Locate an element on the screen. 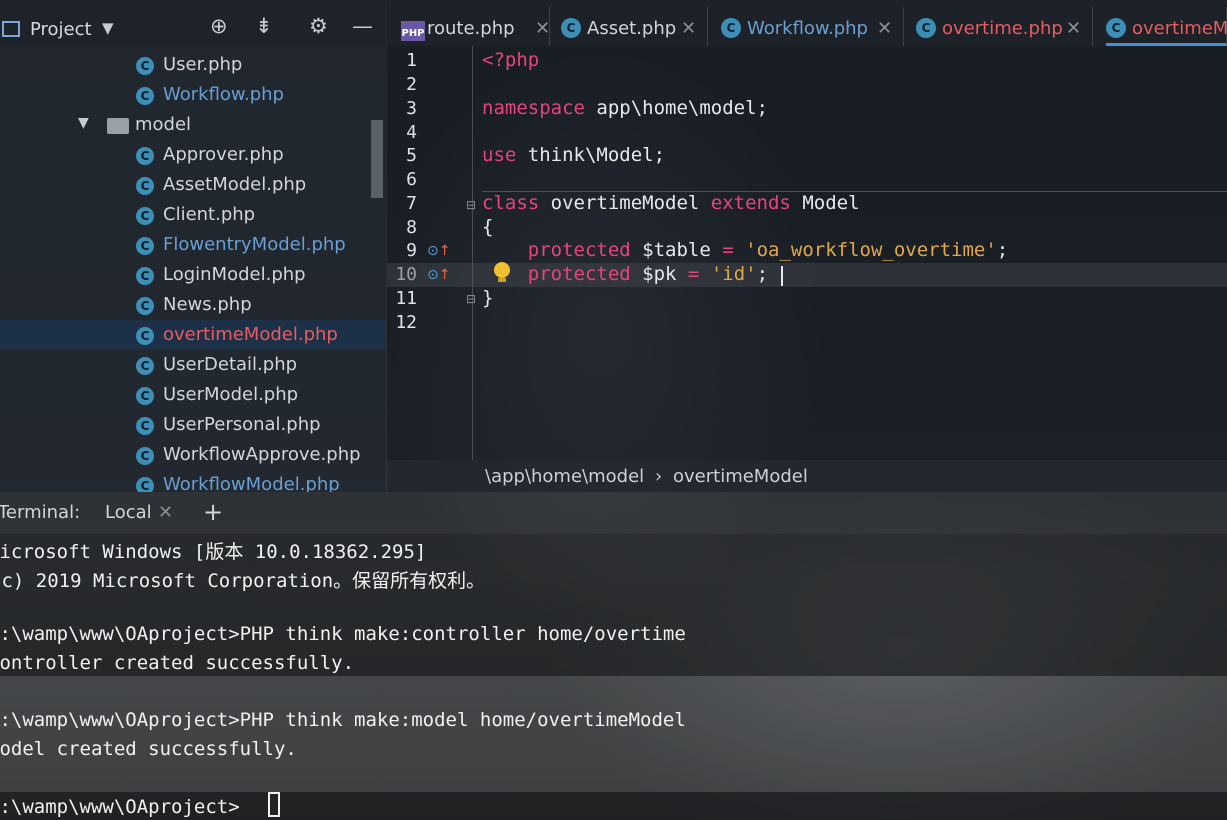 Image resolution: width=1227 pixels, height=820 pixels. terminal-output-line: licrosoft Windows [版本 10.0.18362.295] is located at coordinates (213, 552).